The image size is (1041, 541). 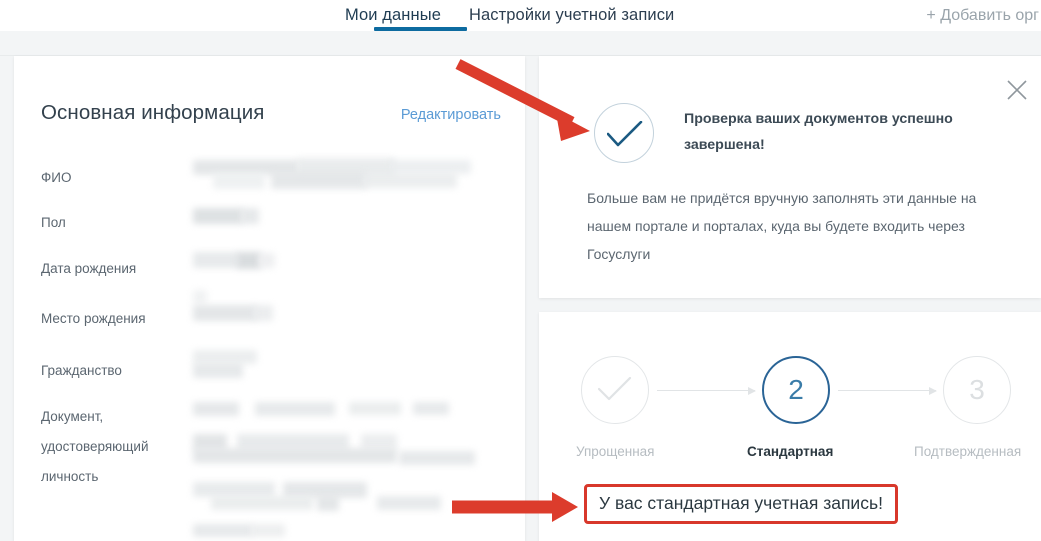 What do you see at coordinates (273, 317) in the screenshot?
I see `field-row-birthplace: Место рождения` at bounding box center [273, 317].